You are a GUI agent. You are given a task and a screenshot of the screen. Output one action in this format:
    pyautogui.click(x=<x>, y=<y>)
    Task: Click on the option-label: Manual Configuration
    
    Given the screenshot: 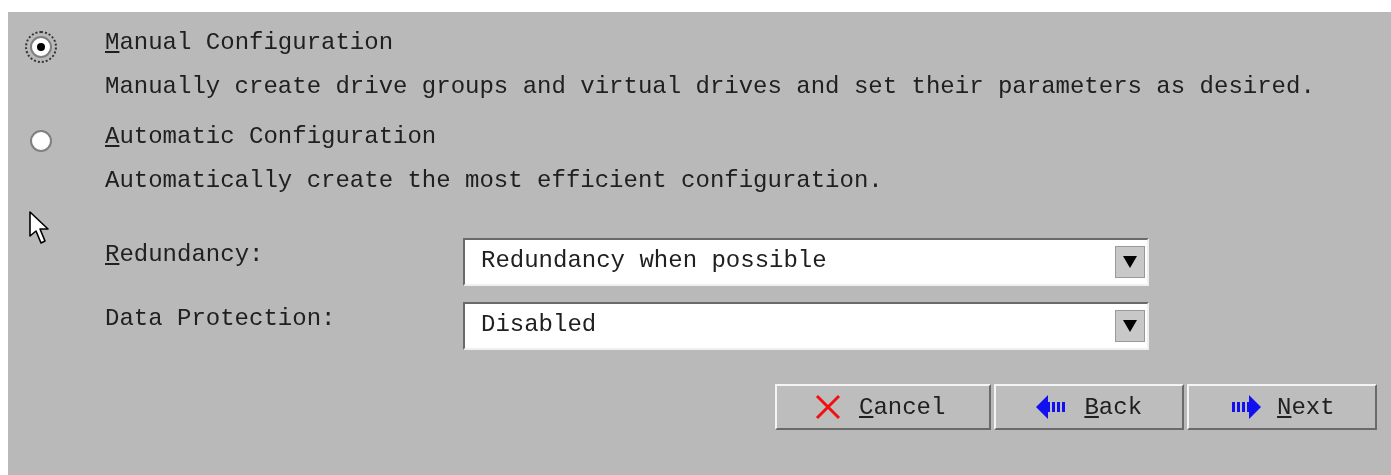 What is the action you would take?
    pyautogui.click(x=710, y=43)
    